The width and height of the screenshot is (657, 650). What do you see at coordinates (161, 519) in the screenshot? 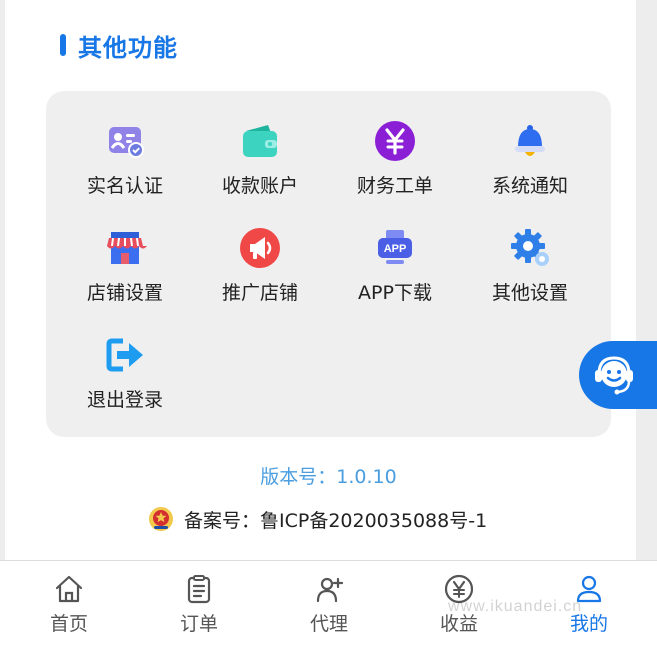
I see `police-emblem-icon` at bounding box center [161, 519].